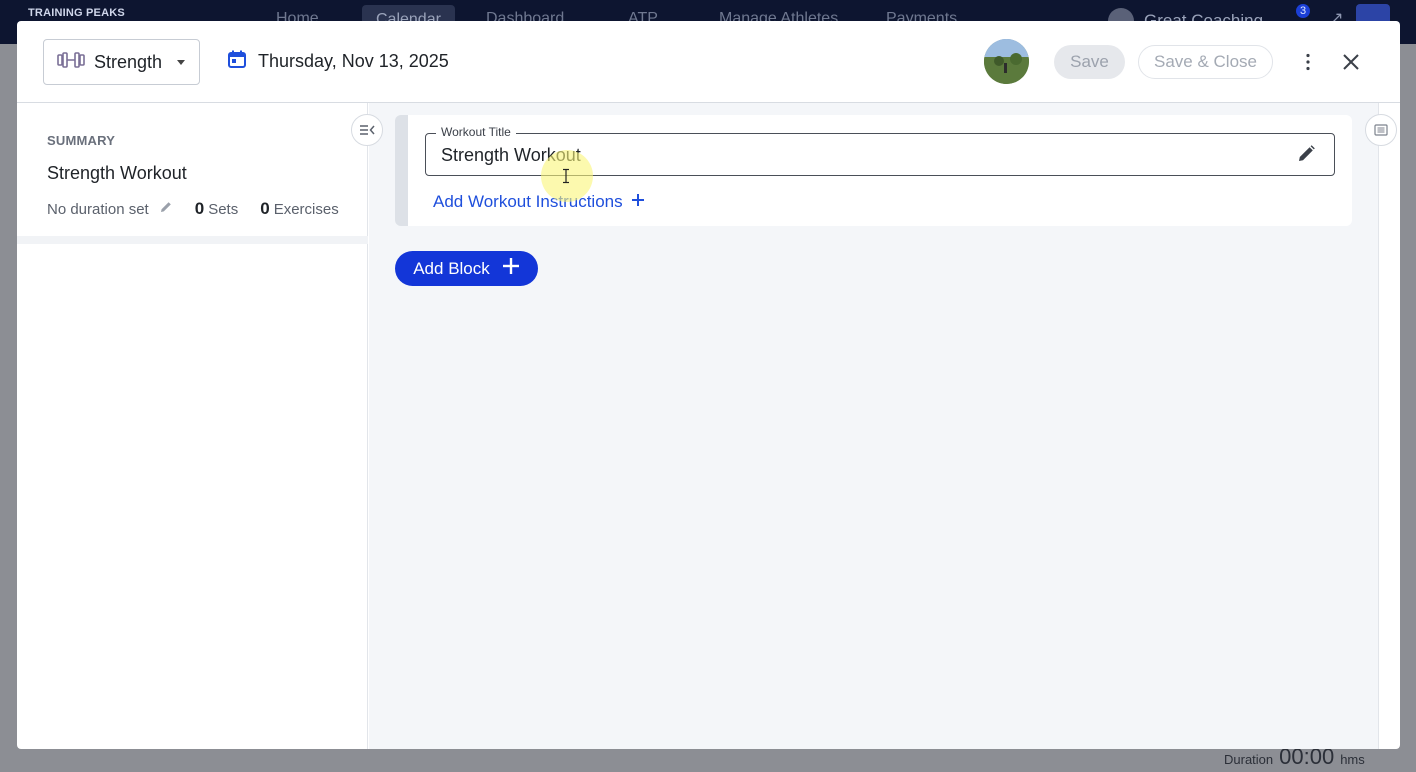 The height and width of the screenshot is (772, 1416). I want to click on dumbbell-icon, so click(71, 62).